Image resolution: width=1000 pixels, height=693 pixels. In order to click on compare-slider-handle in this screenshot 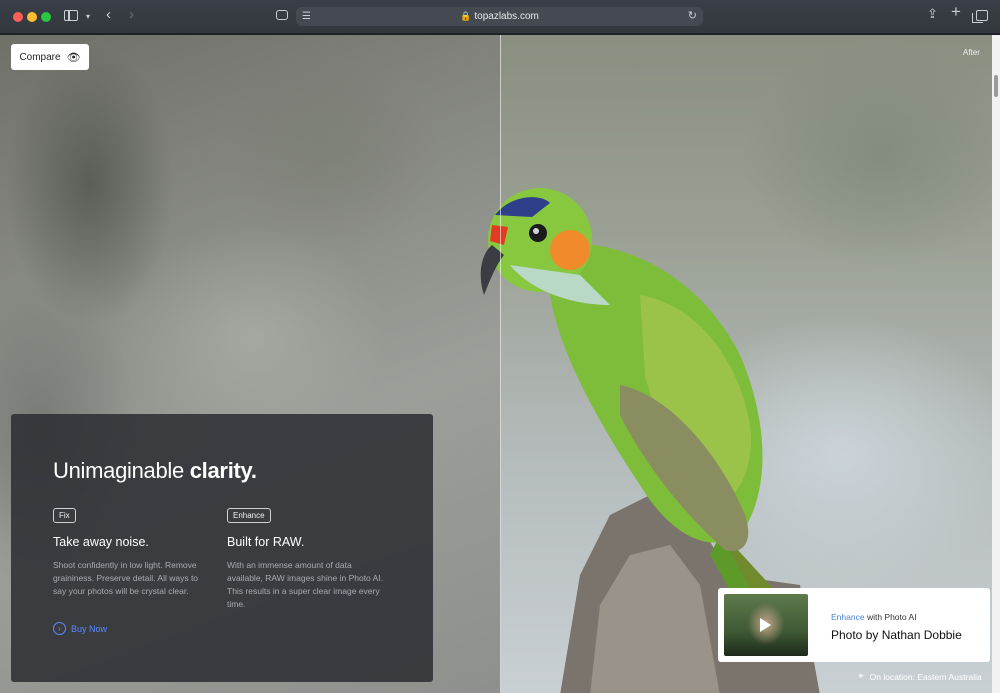, I will do `click(500, 364)`.